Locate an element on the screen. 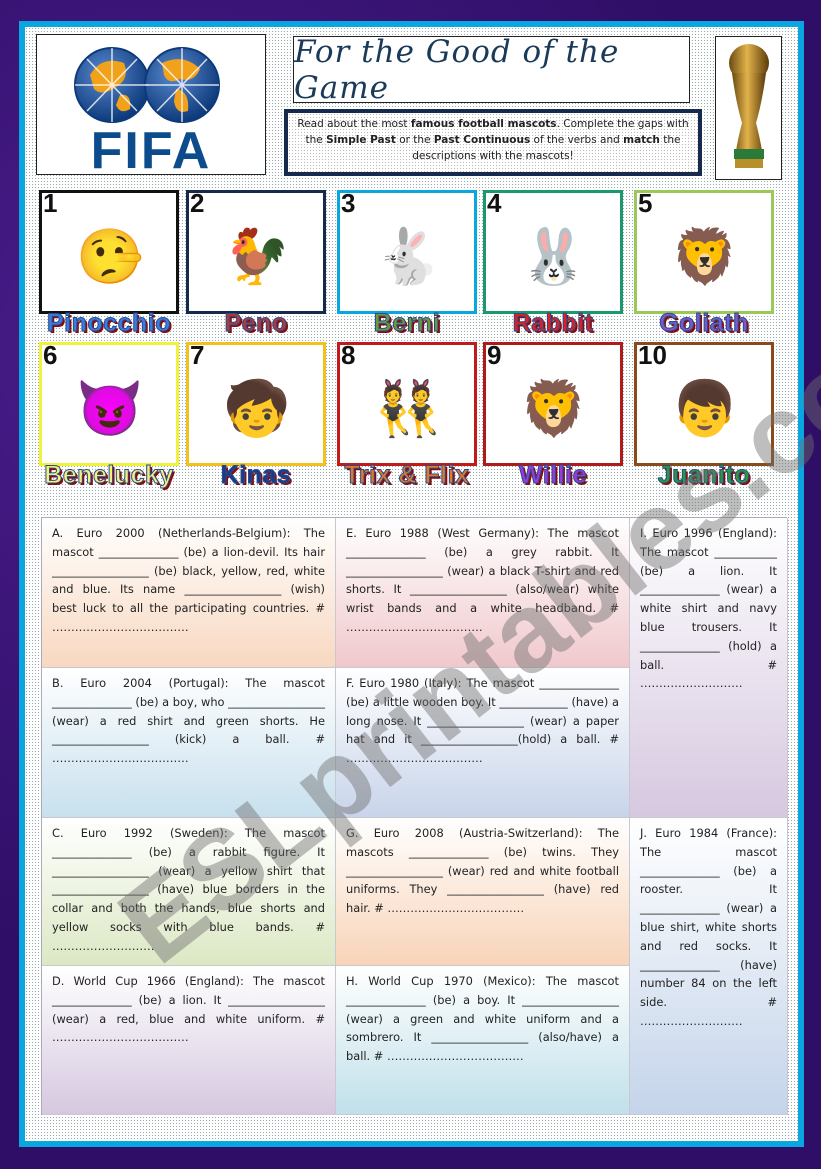  mascot-card: 2 🐓 is located at coordinates (256, 252).